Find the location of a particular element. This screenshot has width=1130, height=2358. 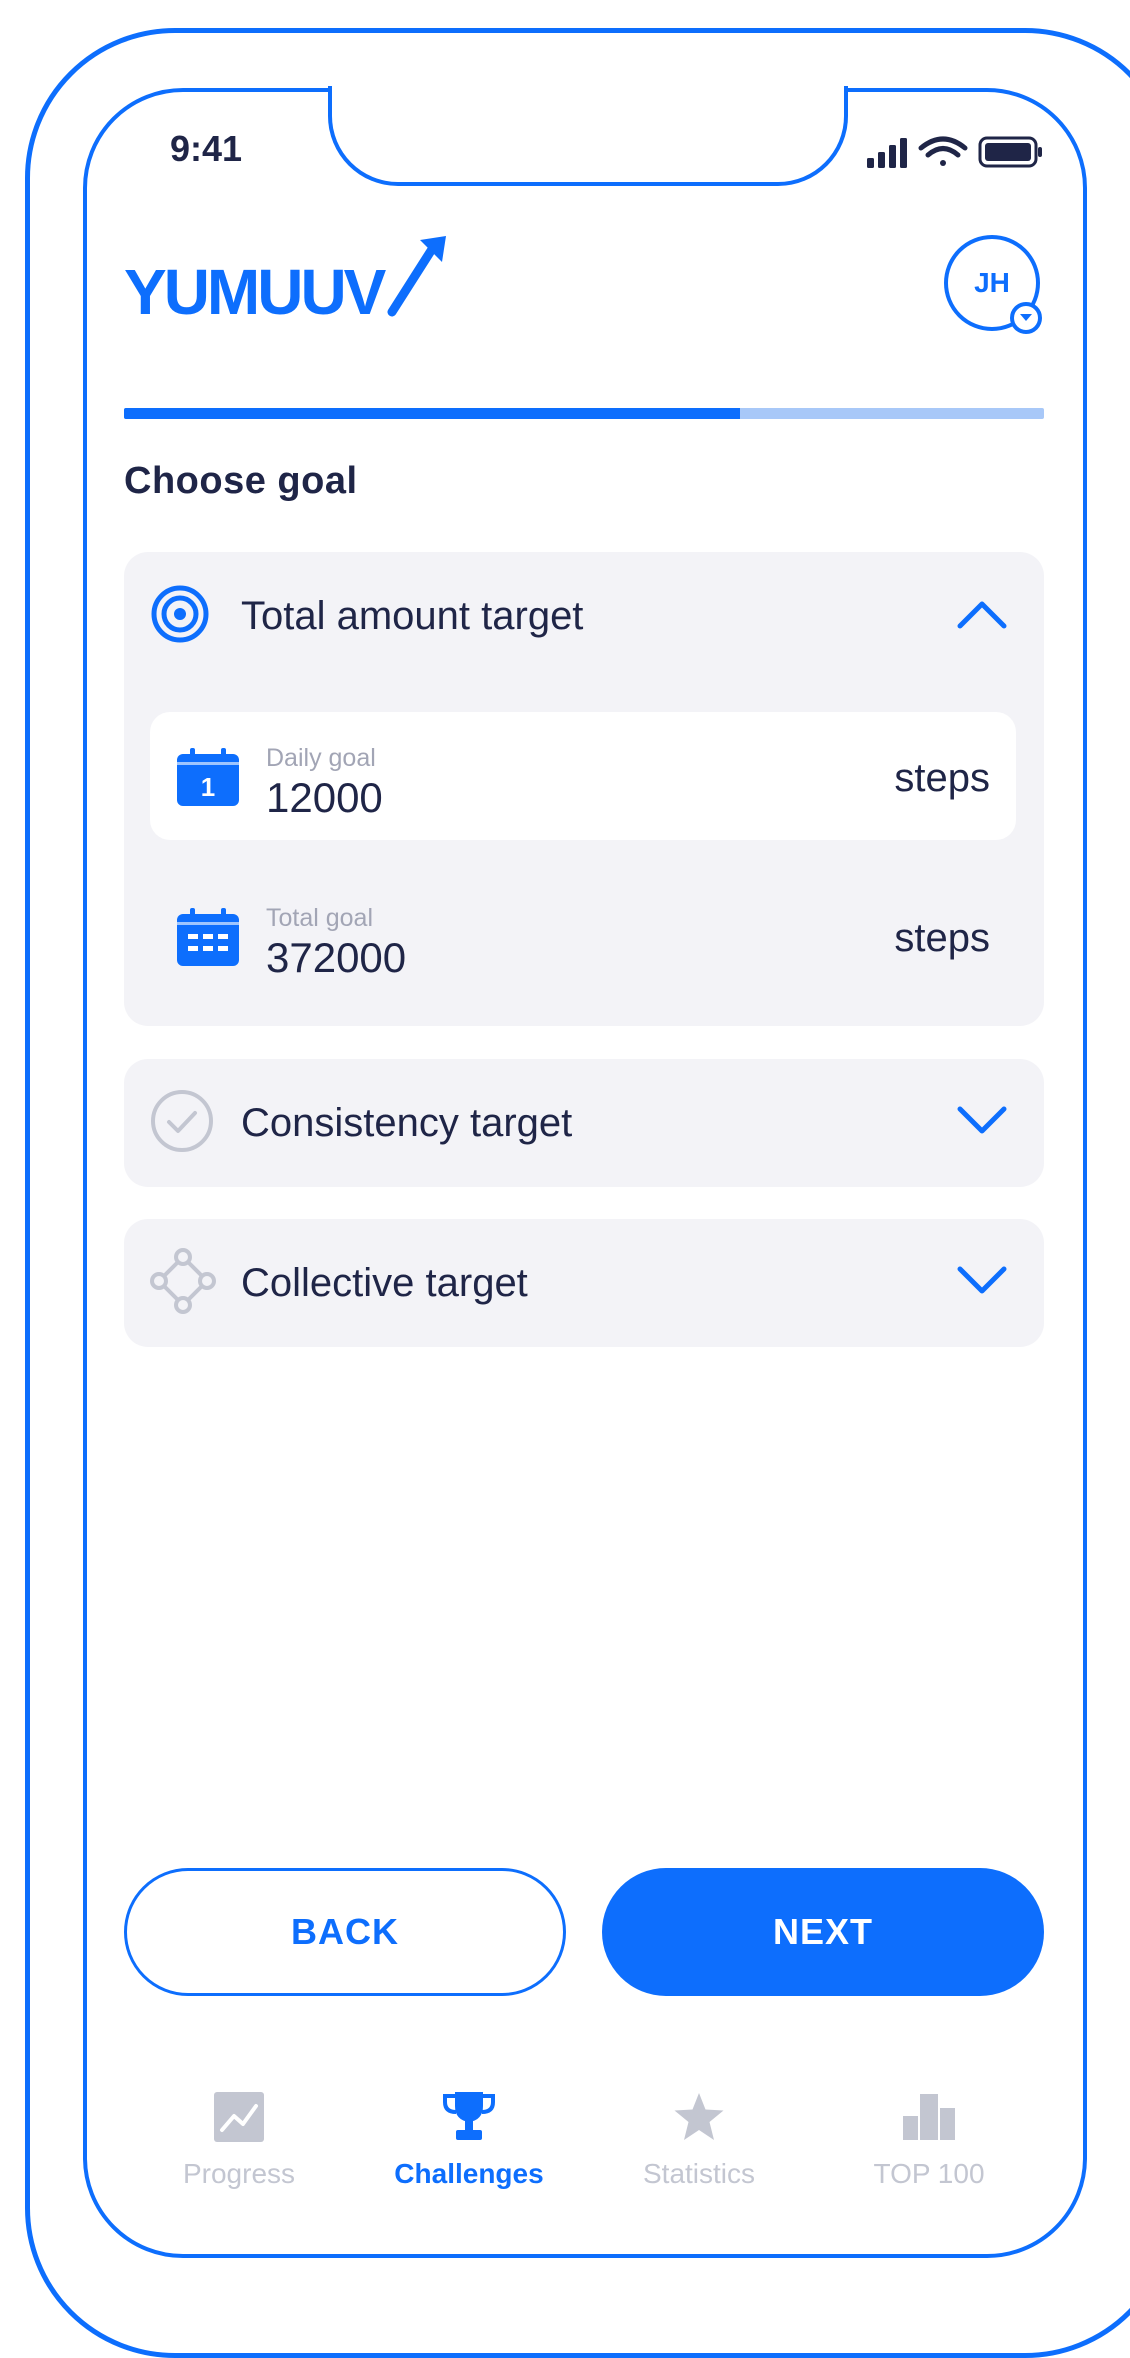

goal-option-header-total-amount: Total amount target is located at coordinates (584, 616).